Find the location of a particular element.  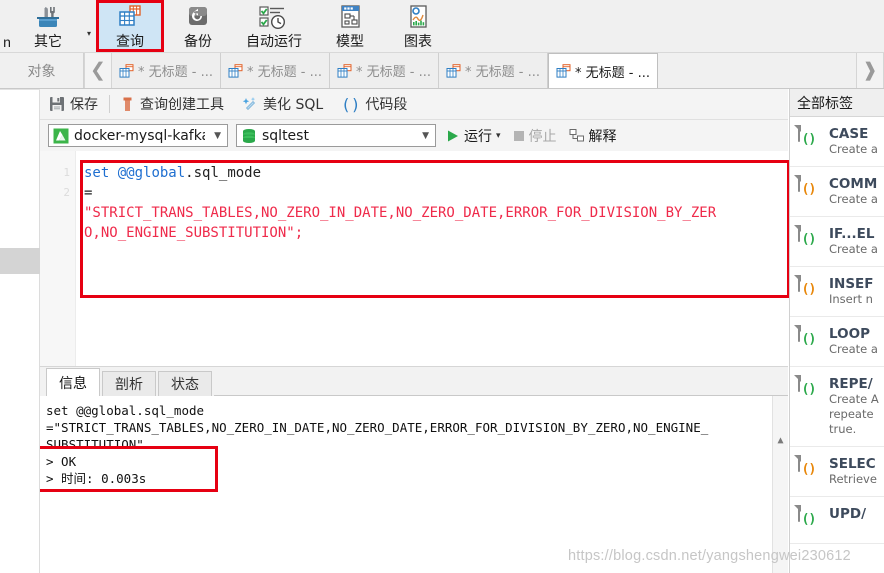

sidebar-header: 全部标签 is located at coordinates (837, 103).